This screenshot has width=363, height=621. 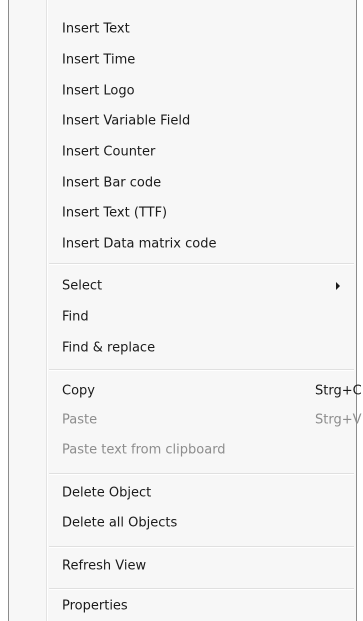 I want to click on menu-item-insert-bar-code: Insert Bar code, so click(x=182, y=183).